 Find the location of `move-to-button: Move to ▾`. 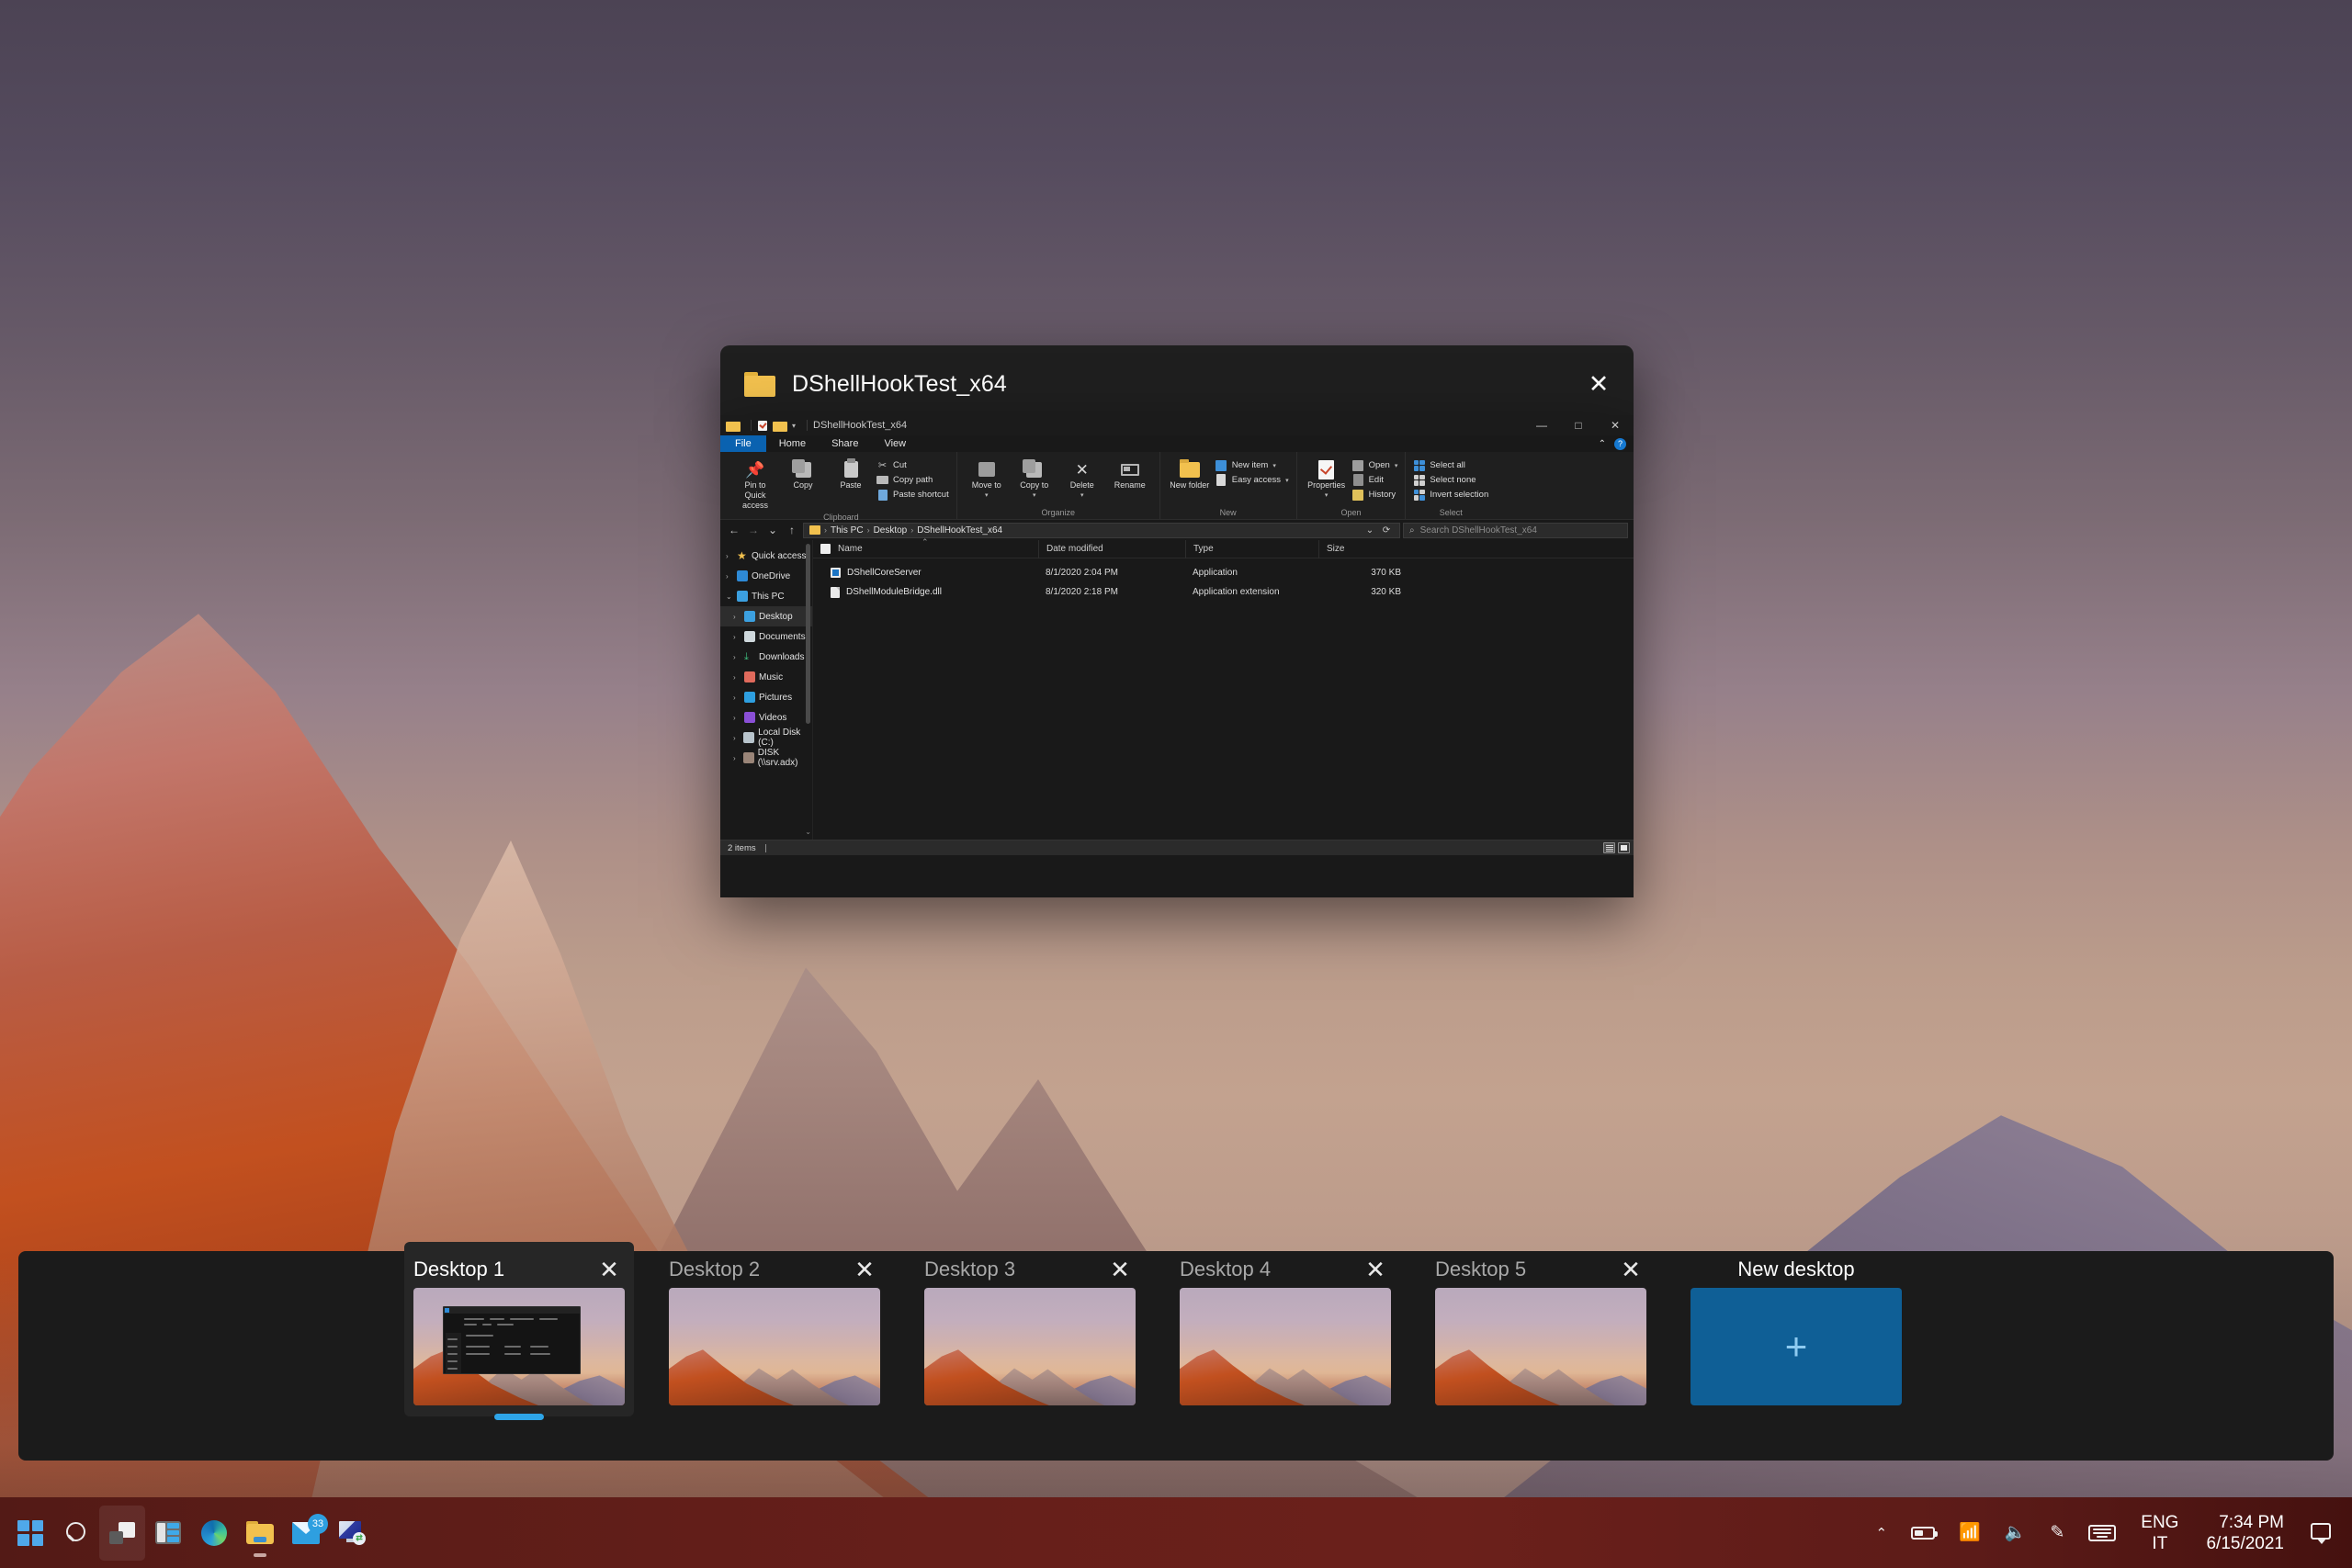

move-to-button: Move to ▾ is located at coordinates (987, 479).